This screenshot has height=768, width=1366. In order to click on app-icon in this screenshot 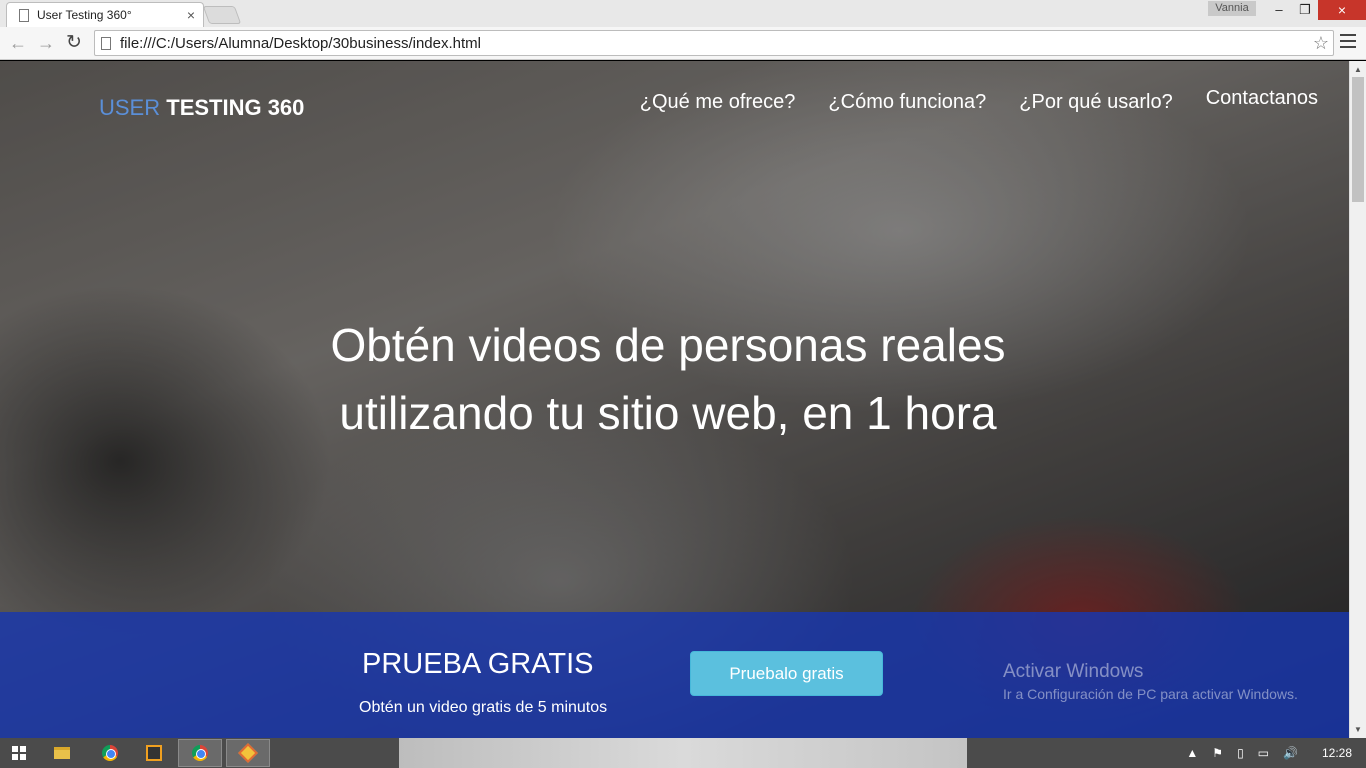, I will do `click(154, 753)`.